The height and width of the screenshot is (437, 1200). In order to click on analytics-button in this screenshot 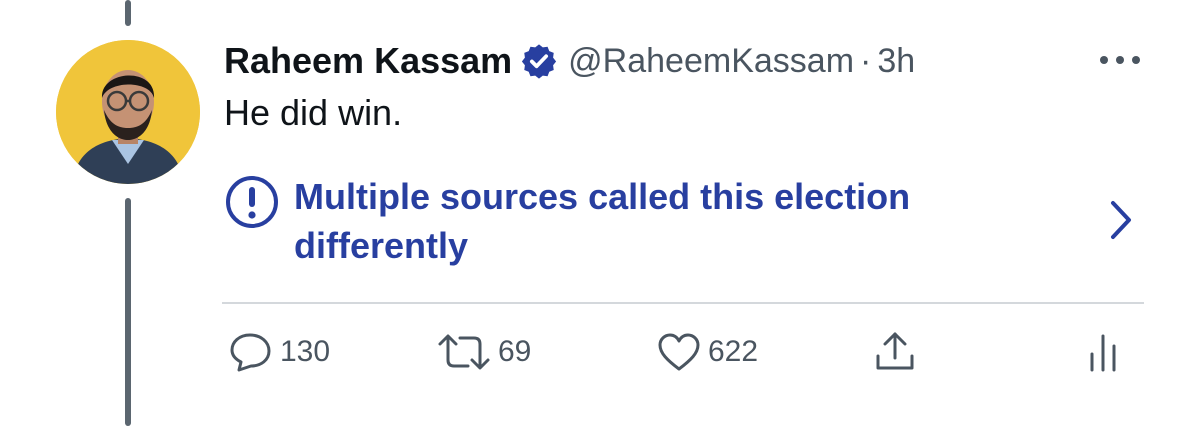, I will do `click(1103, 352)`.